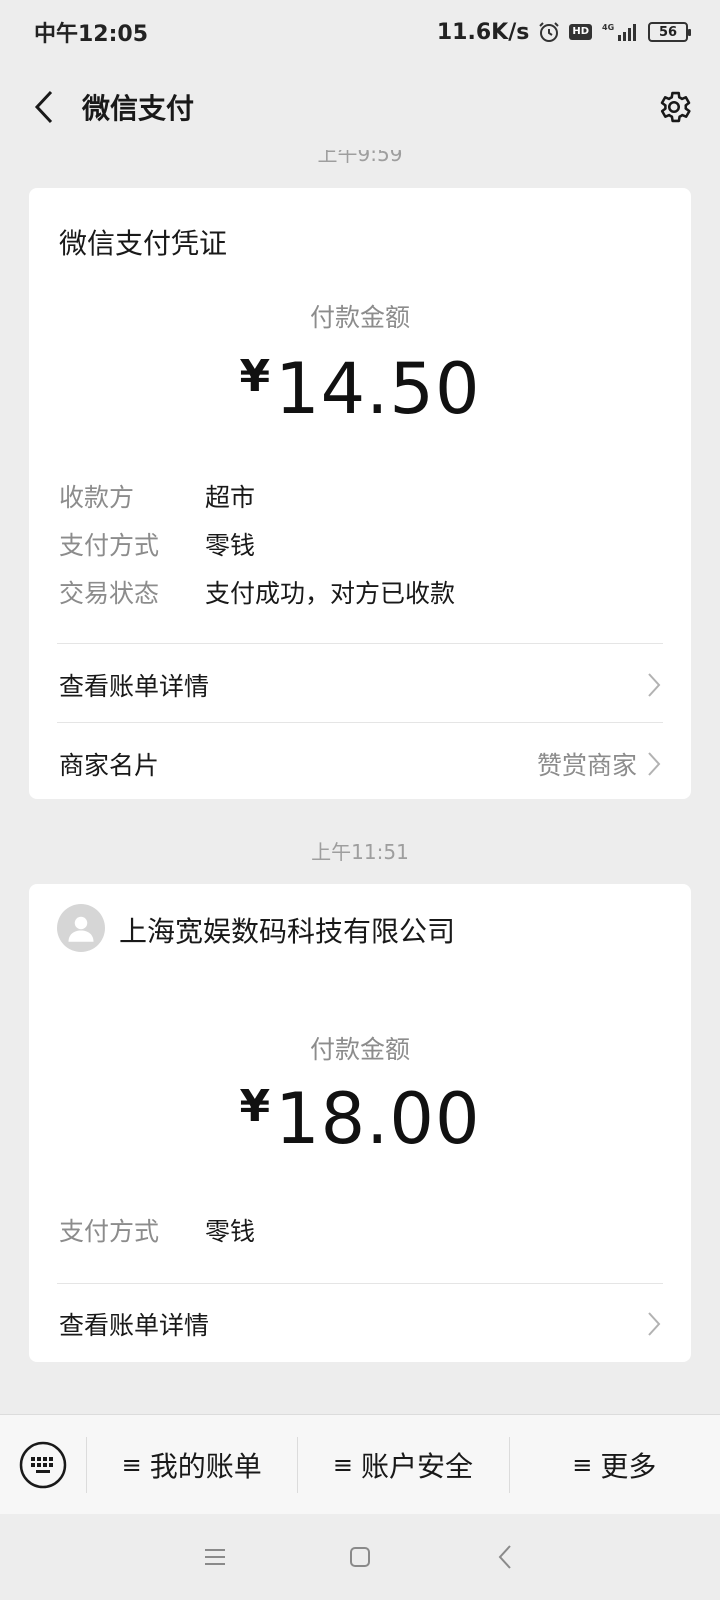 This screenshot has height=1600, width=720. What do you see at coordinates (360, 107) in the screenshot?
I see `nav-bar: 微信支付` at bounding box center [360, 107].